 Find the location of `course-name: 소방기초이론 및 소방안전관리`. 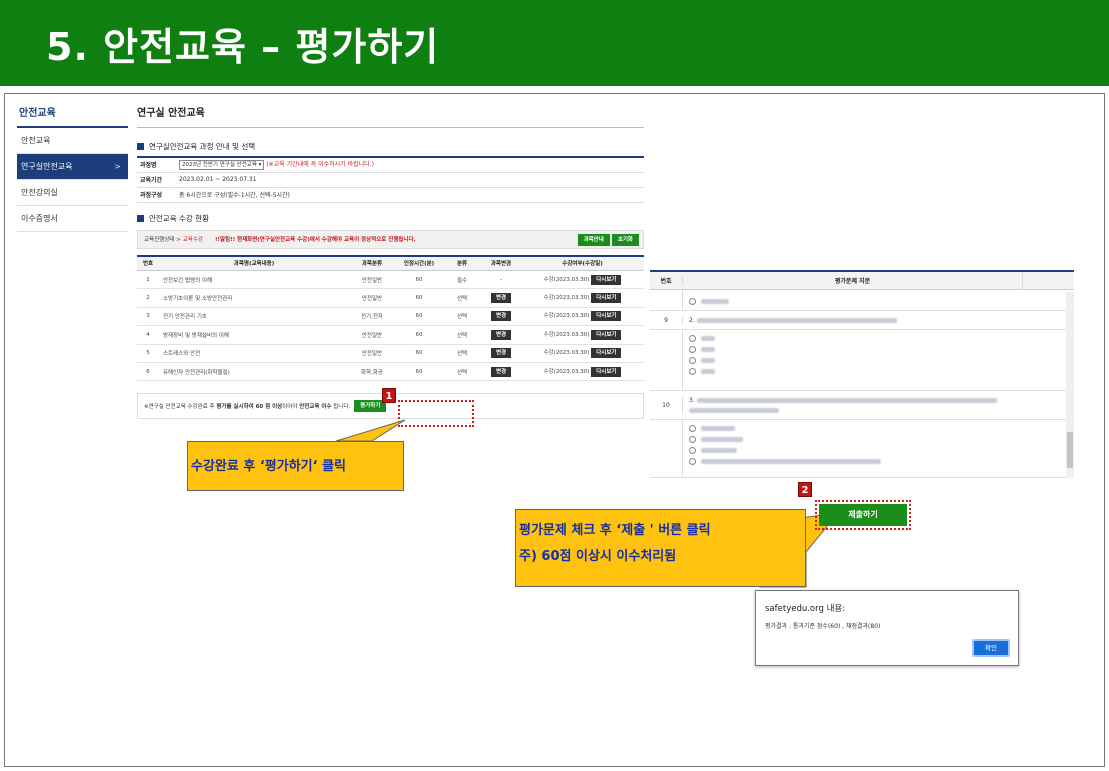

course-name: 소방기초이론 및 소방안전관리 is located at coordinates (254, 298).